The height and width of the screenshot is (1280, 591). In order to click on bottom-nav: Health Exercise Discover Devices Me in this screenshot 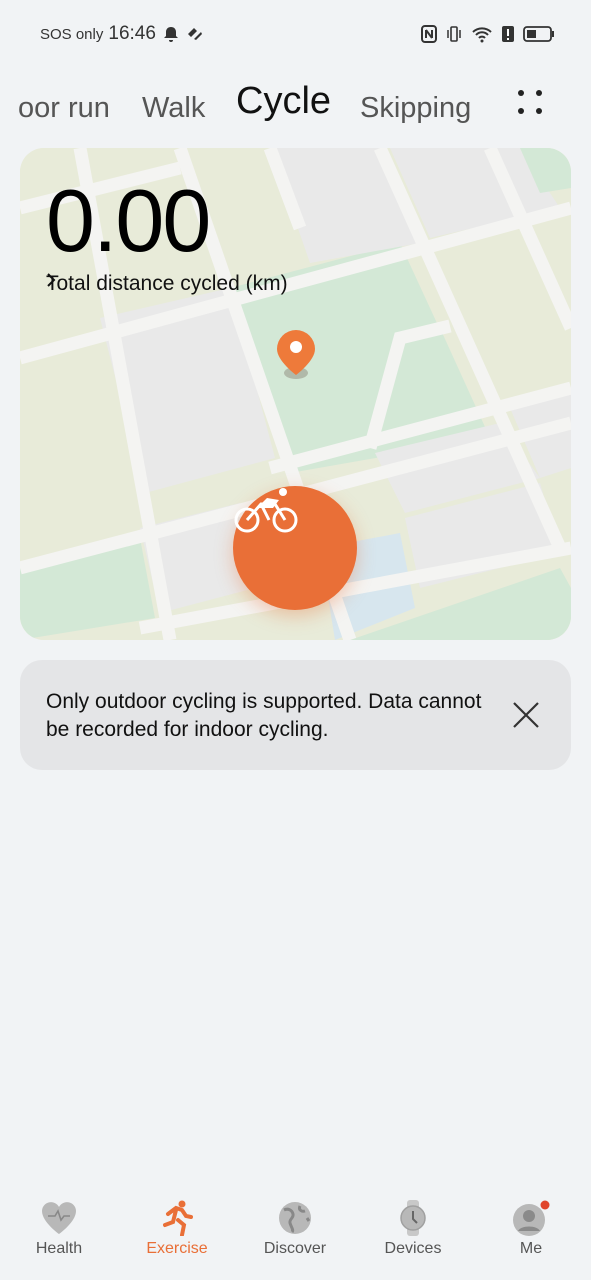, I will do `click(295, 1240)`.